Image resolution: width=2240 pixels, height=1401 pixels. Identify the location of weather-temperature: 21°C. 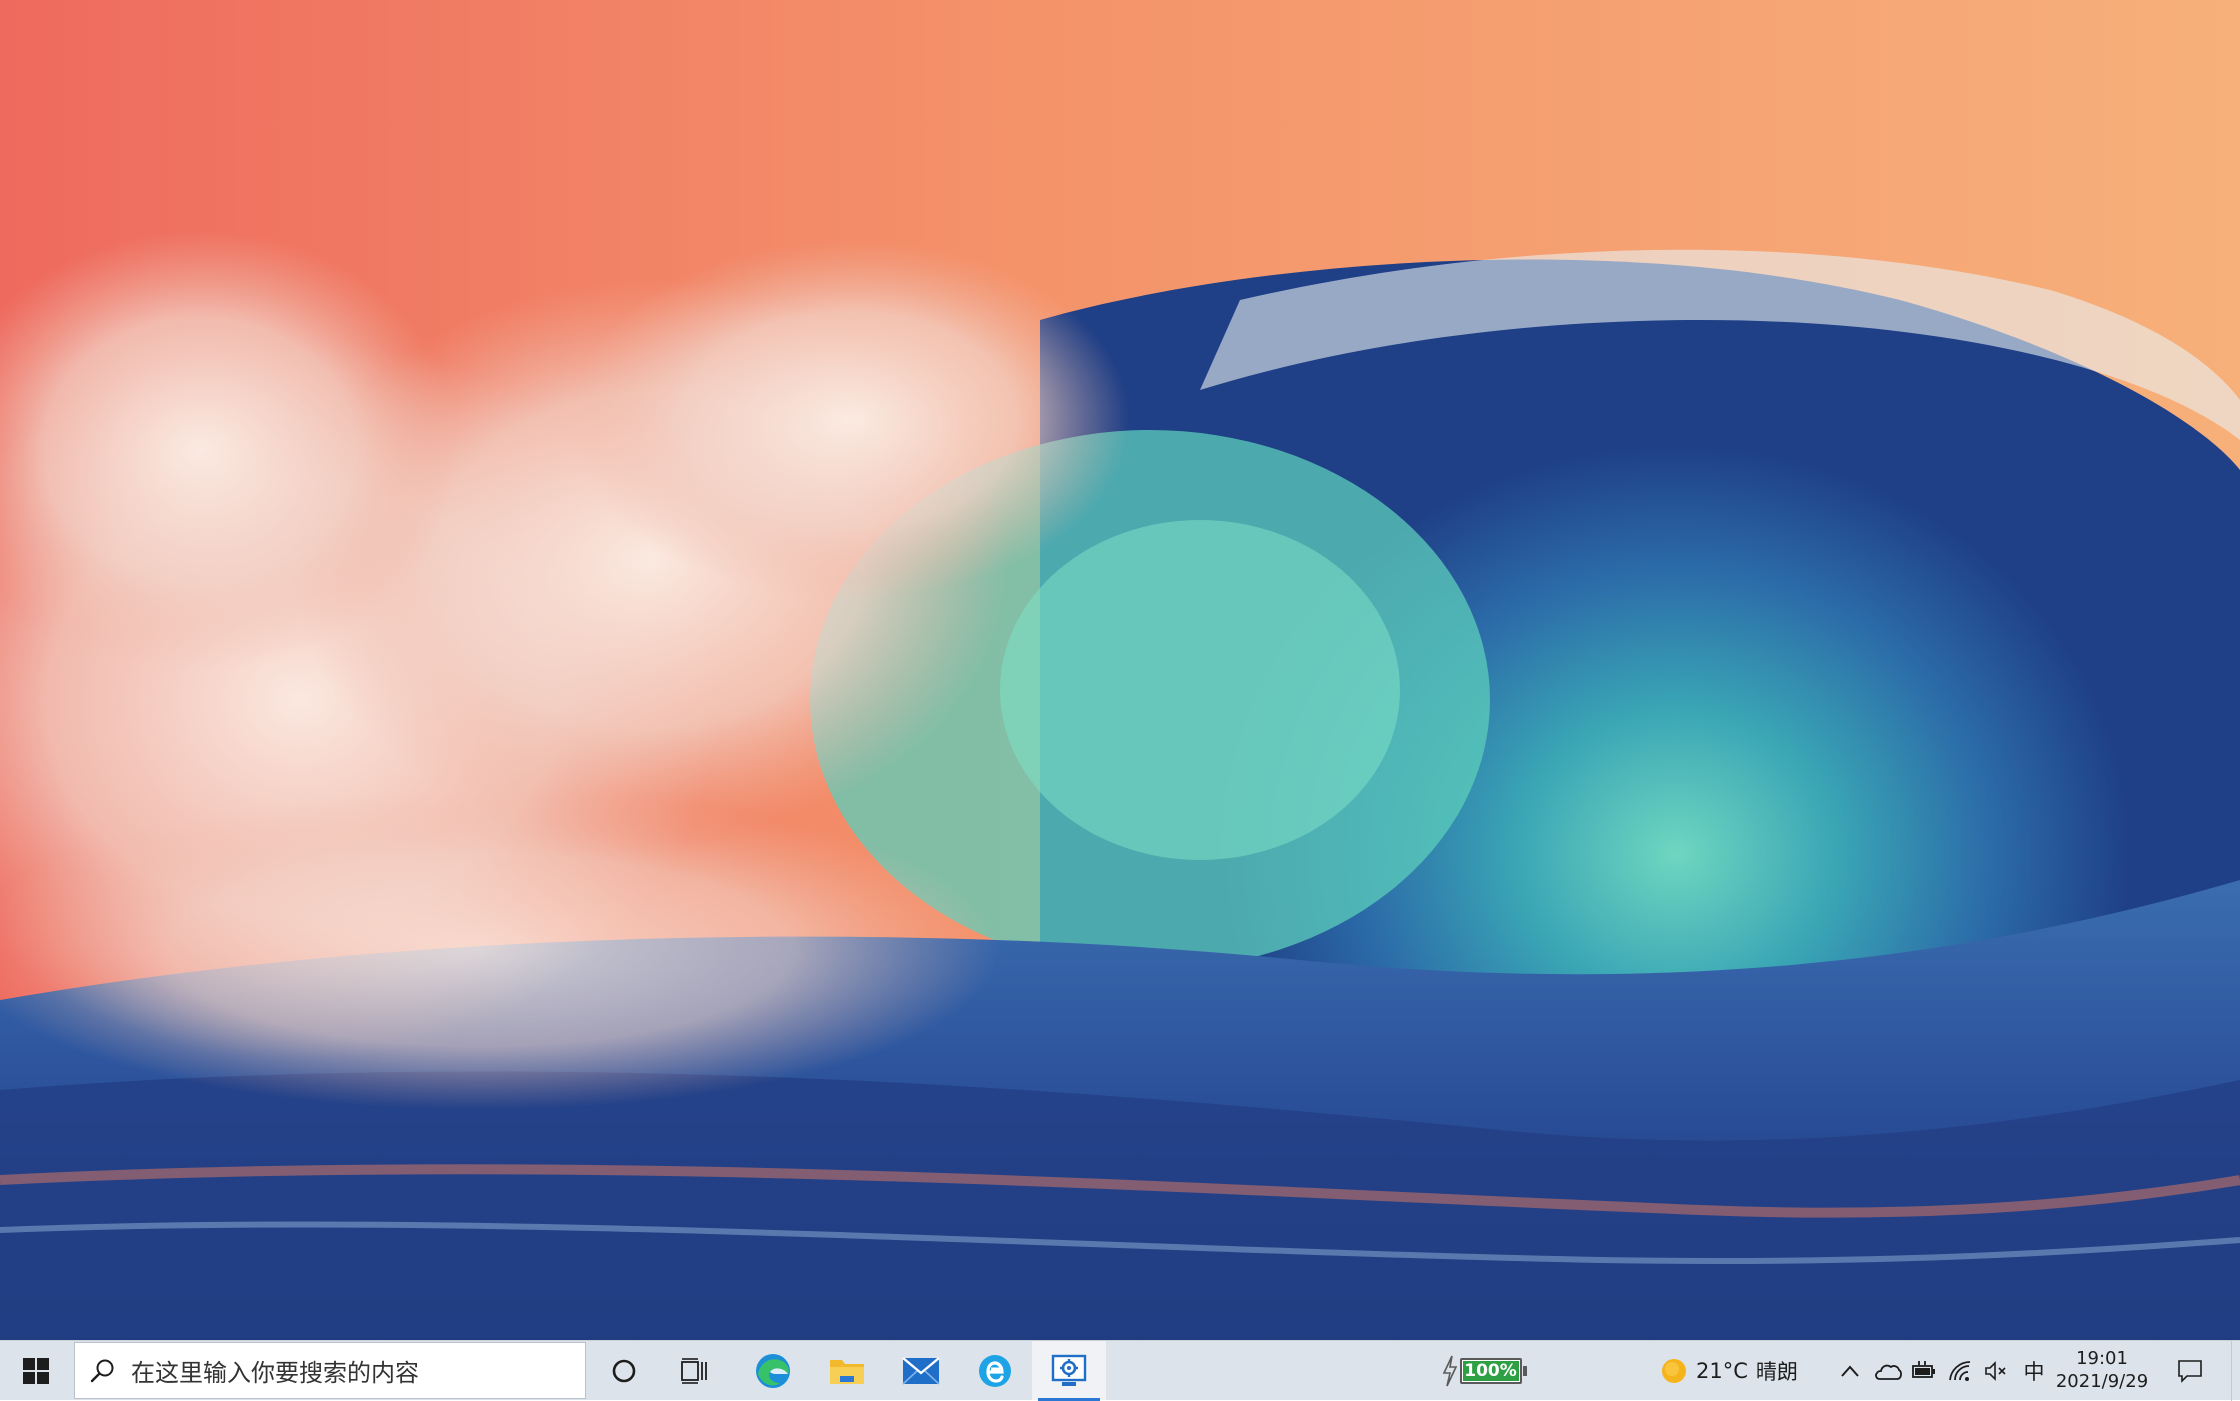
(1722, 1371).